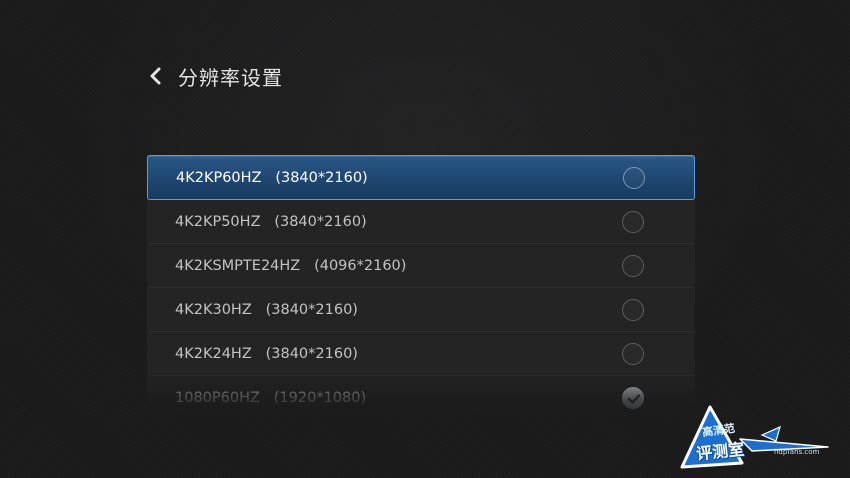  What do you see at coordinates (421, 394) in the screenshot?
I see `resolution-option: 1080P60HZ (1920*1080)` at bounding box center [421, 394].